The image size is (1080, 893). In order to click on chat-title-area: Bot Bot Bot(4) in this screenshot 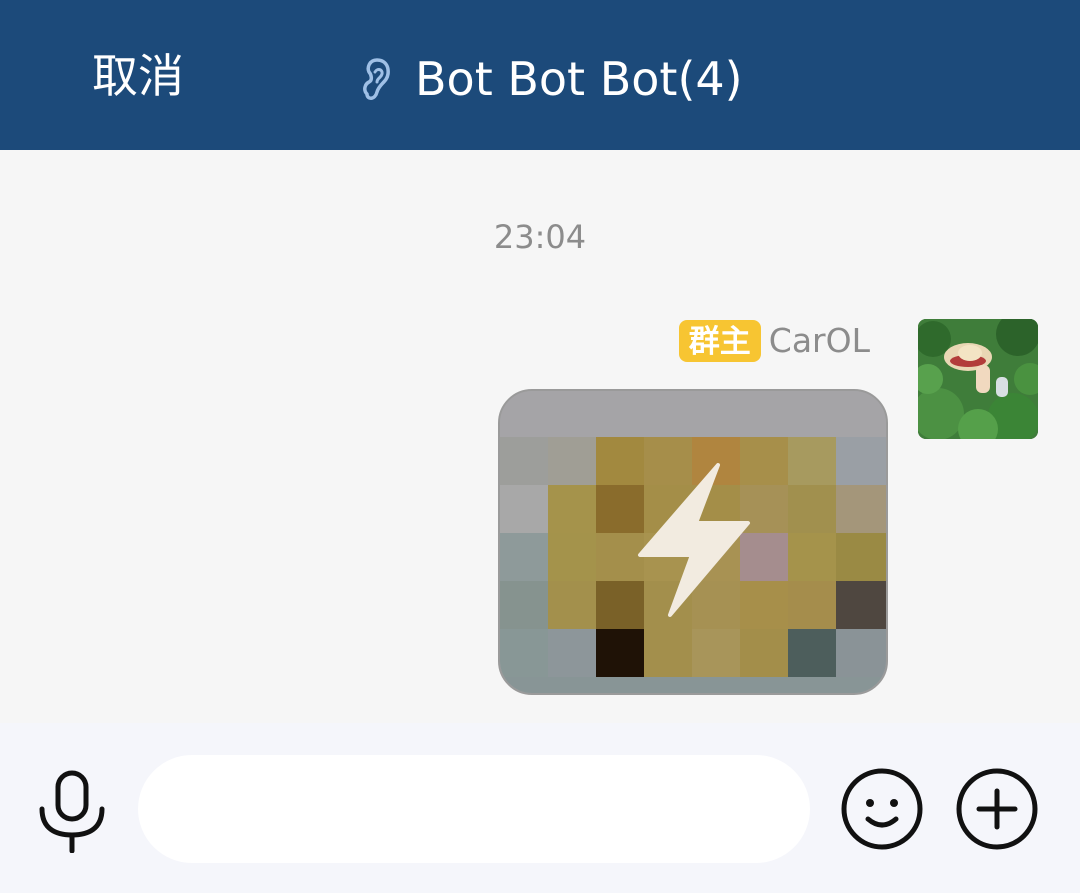, I will do `click(549, 79)`.